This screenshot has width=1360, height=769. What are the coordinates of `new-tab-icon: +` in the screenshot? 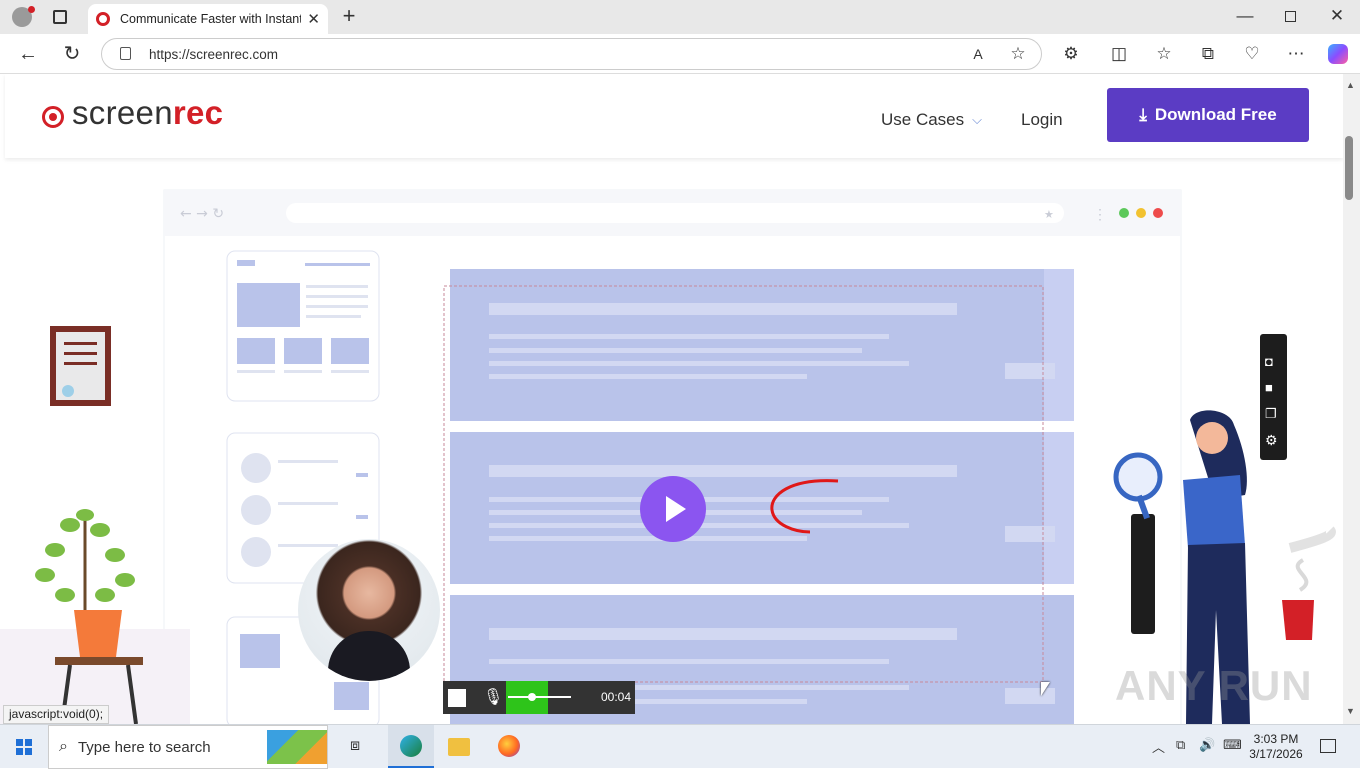 It's located at (349, 16).